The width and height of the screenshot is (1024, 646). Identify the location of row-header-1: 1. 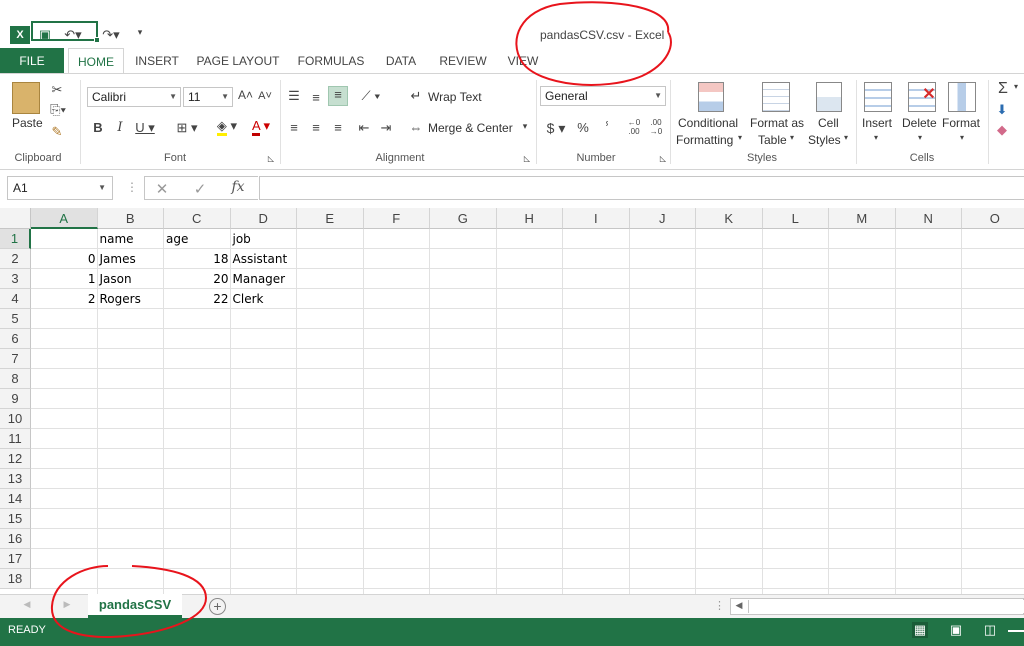
(15, 239).